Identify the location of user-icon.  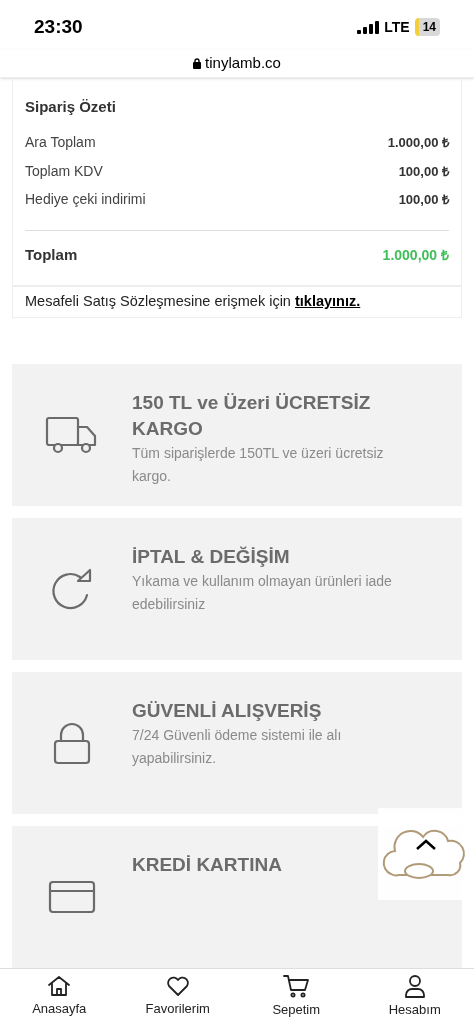
(414, 985).